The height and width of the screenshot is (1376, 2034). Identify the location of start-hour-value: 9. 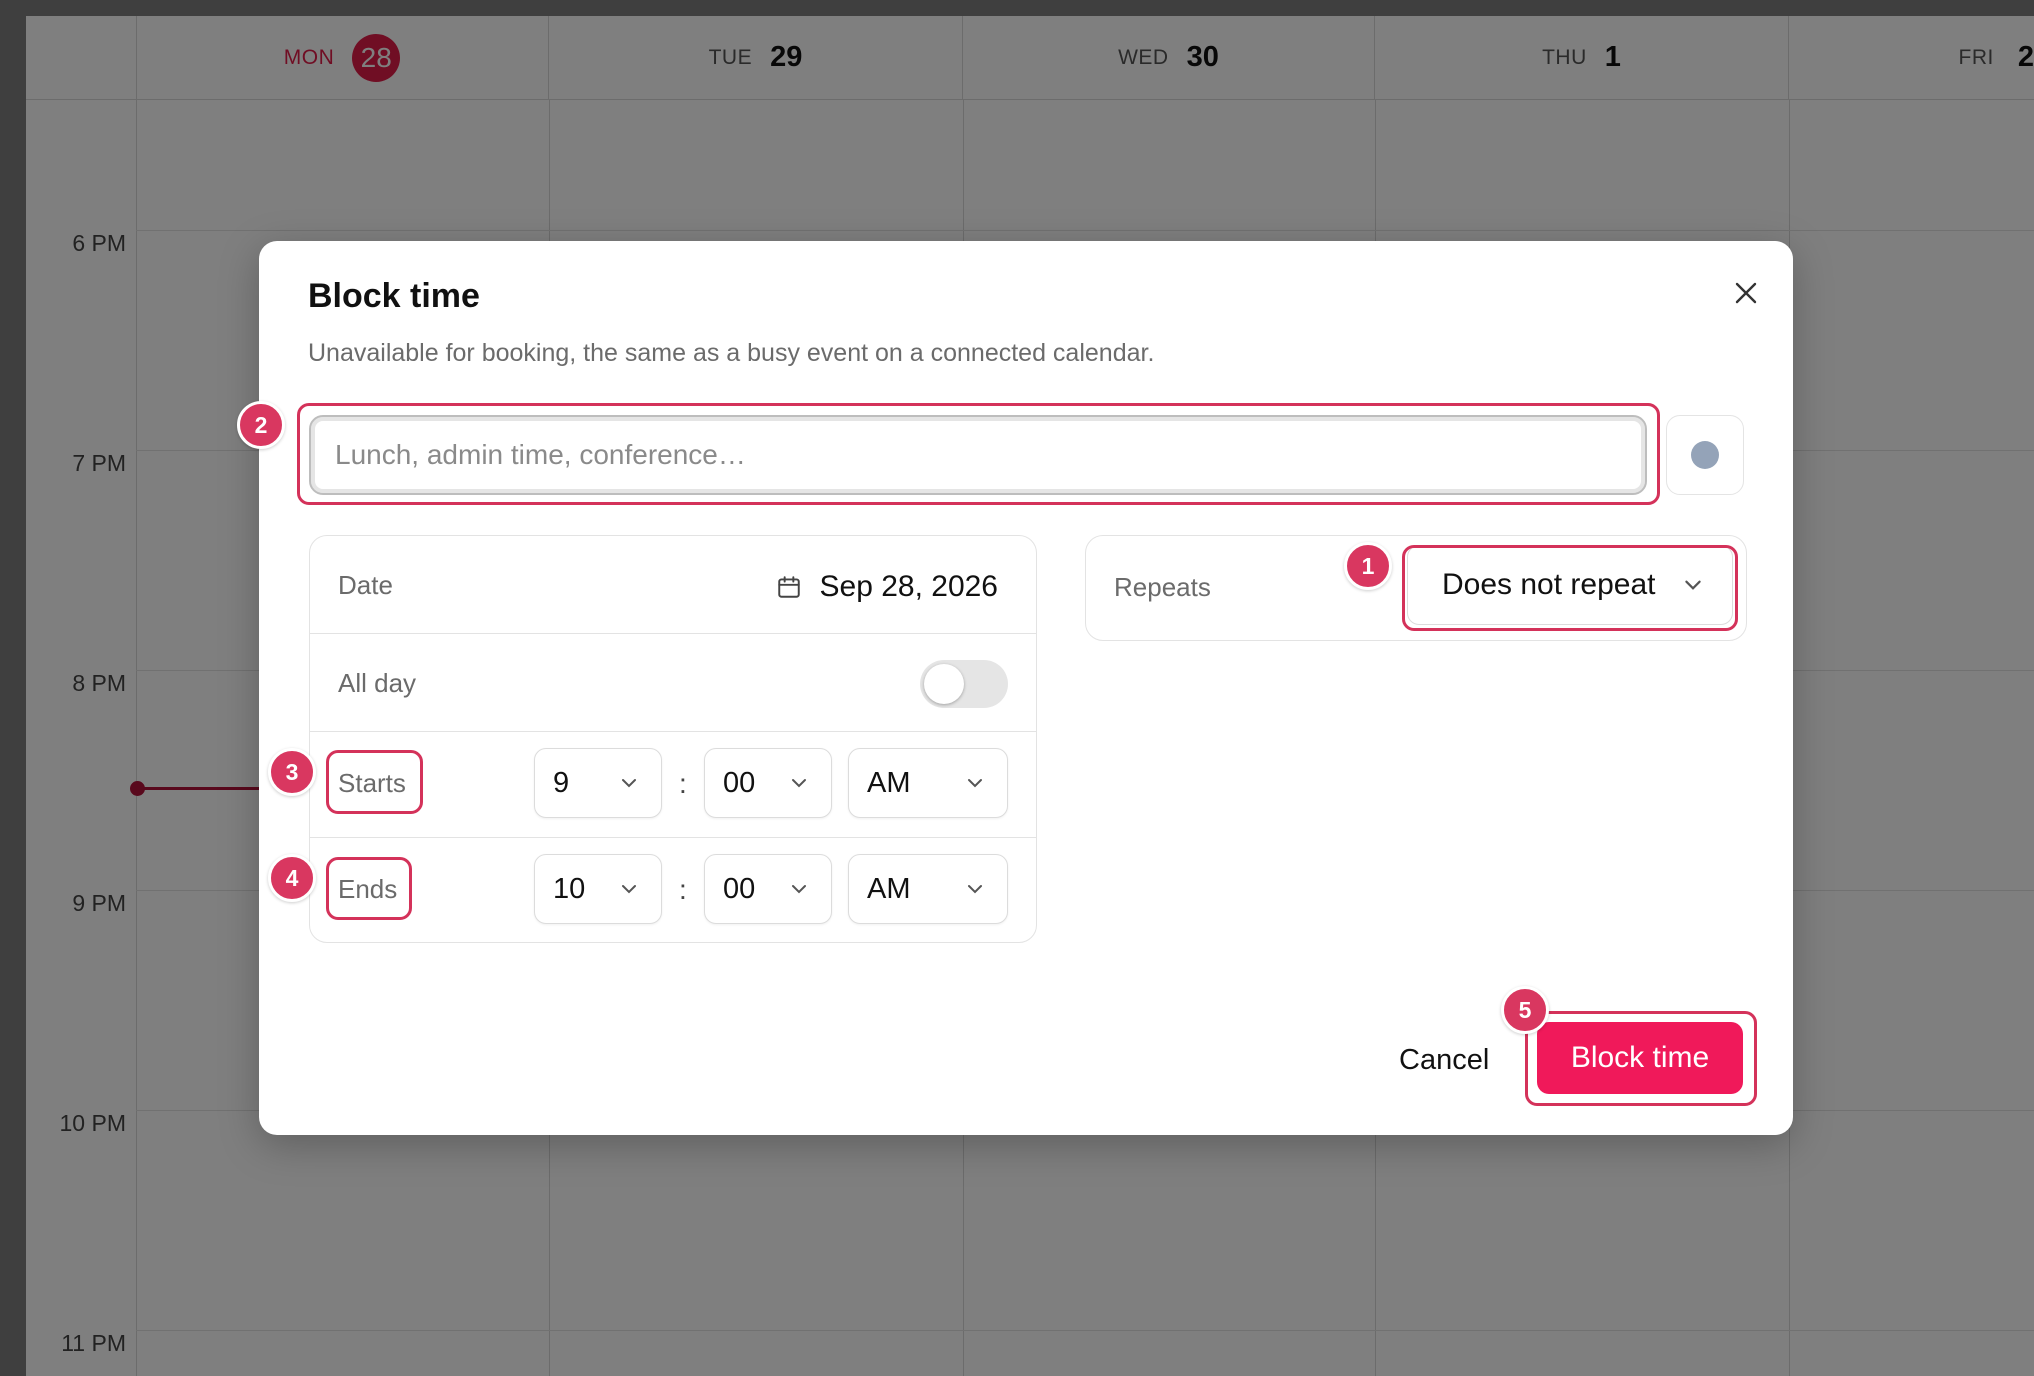
(561, 782).